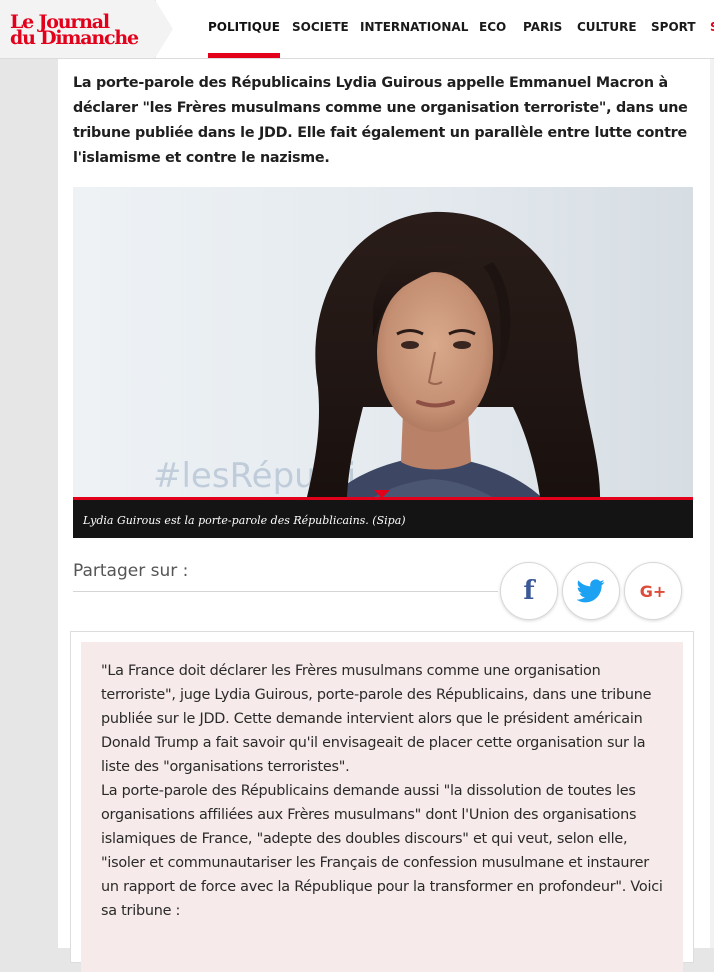  Describe the element at coordinates (607, 39) in the screenshot. I see `nav-item-culture: CULTURE` at that location.